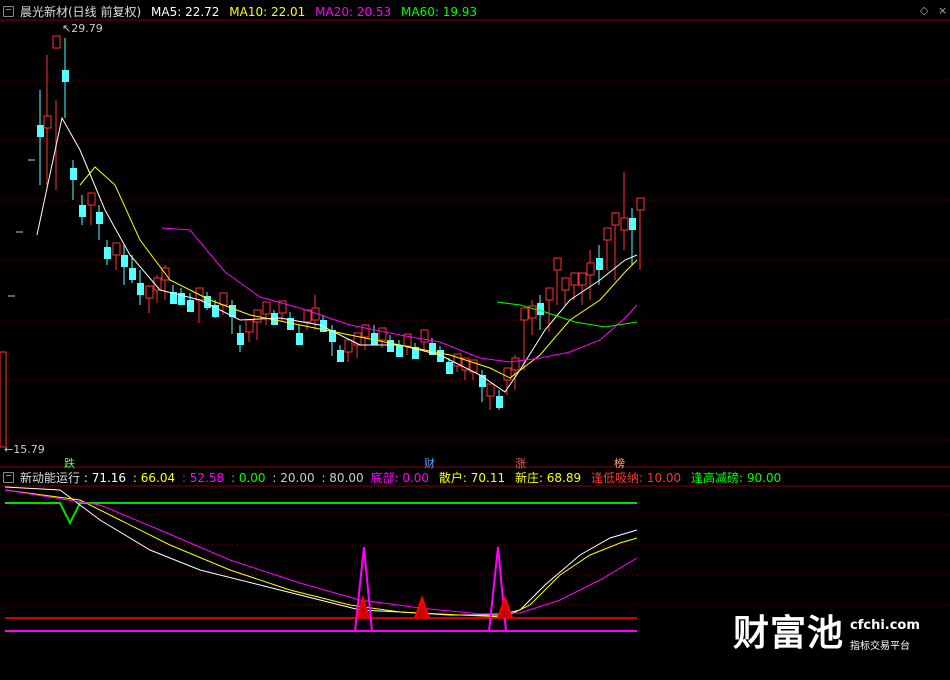 The height and width of the screenshot is (680, 950). I want to click on low-price-value: 15.79, so click(29, 449).